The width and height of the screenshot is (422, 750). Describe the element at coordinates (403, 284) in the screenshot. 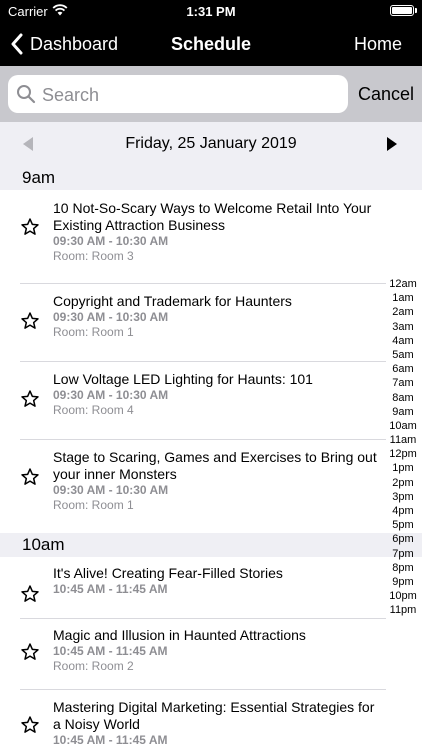

I see `hour-index-item: 12am` at that location.